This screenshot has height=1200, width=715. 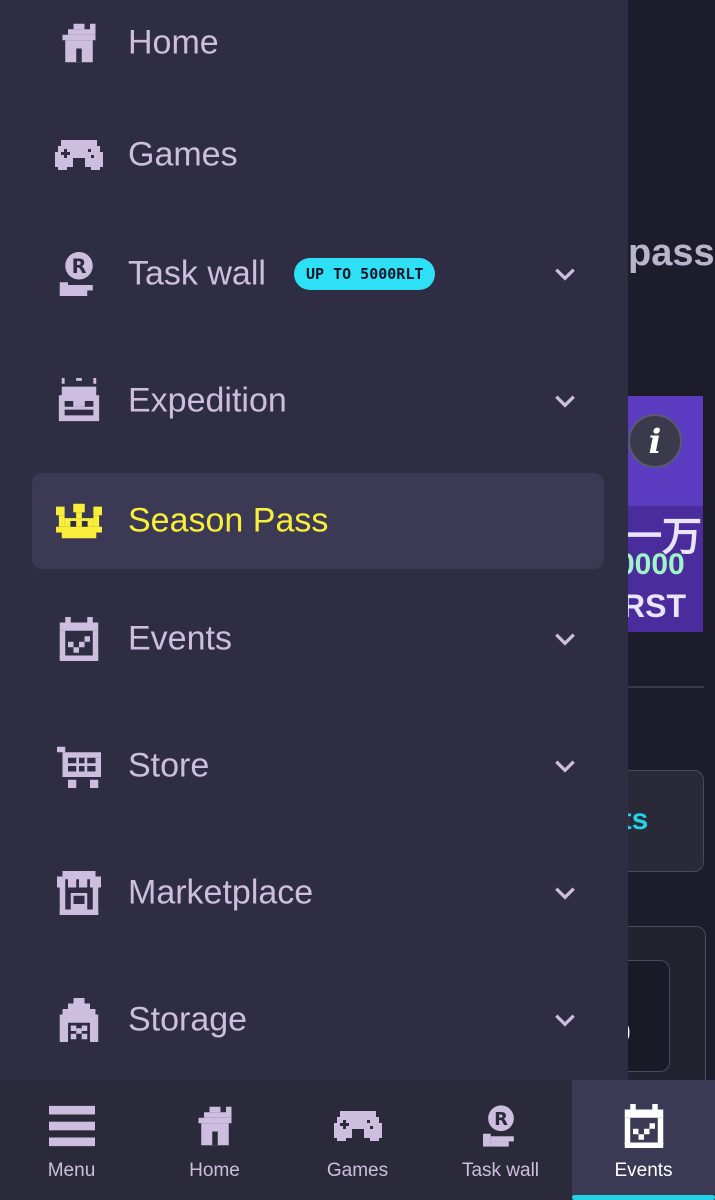 I want to click on tab-label: Events, so click(x=643, y=1170).